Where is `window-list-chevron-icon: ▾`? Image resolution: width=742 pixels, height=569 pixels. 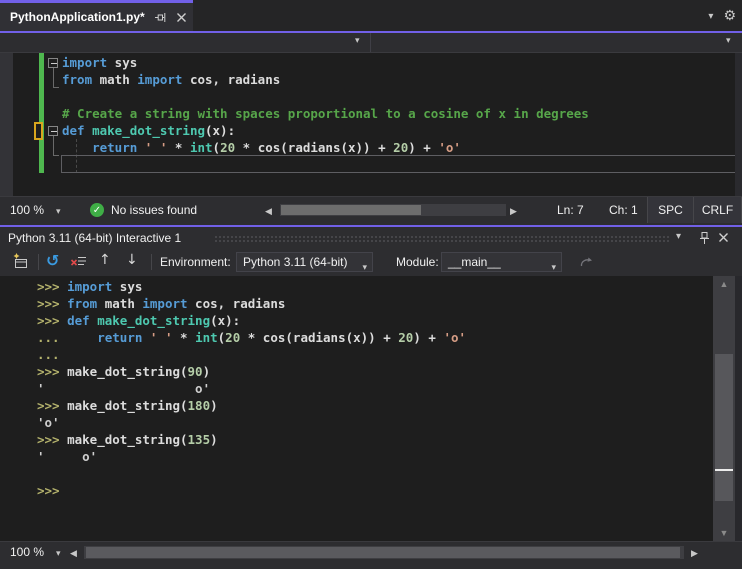 window-list-chevron-icon: ▾ is located at coordinates (710, 16).